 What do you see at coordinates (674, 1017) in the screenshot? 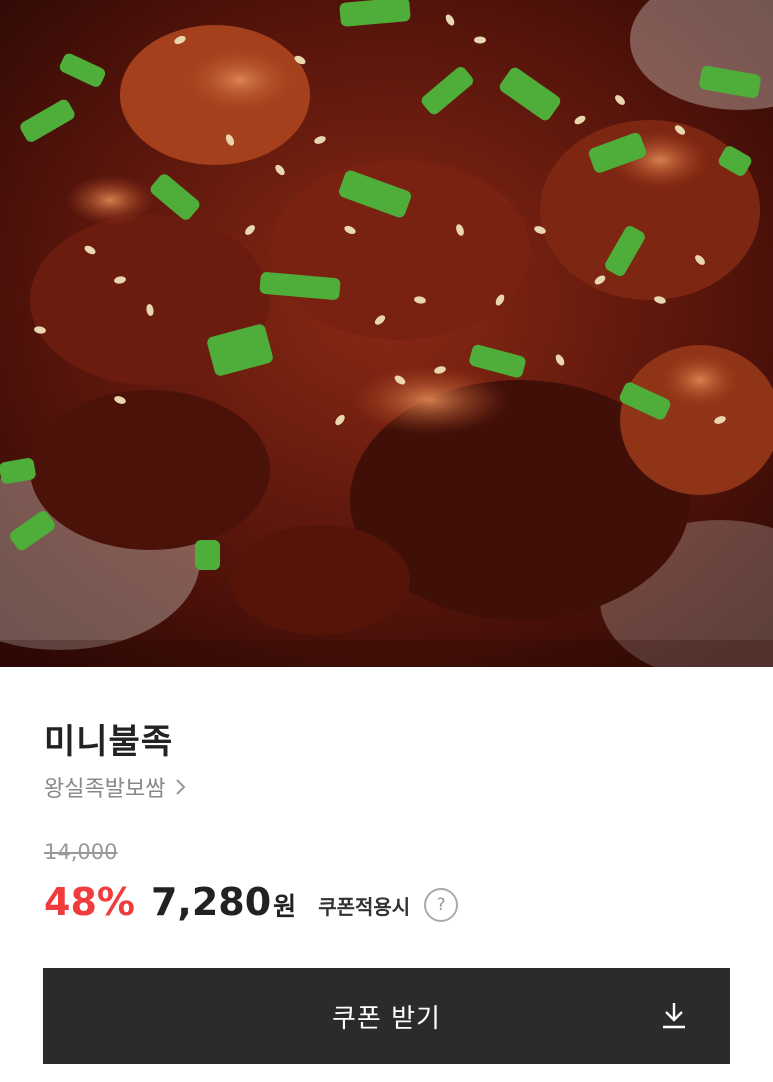
I see `download-icon` at bounding box center [674, 1017].